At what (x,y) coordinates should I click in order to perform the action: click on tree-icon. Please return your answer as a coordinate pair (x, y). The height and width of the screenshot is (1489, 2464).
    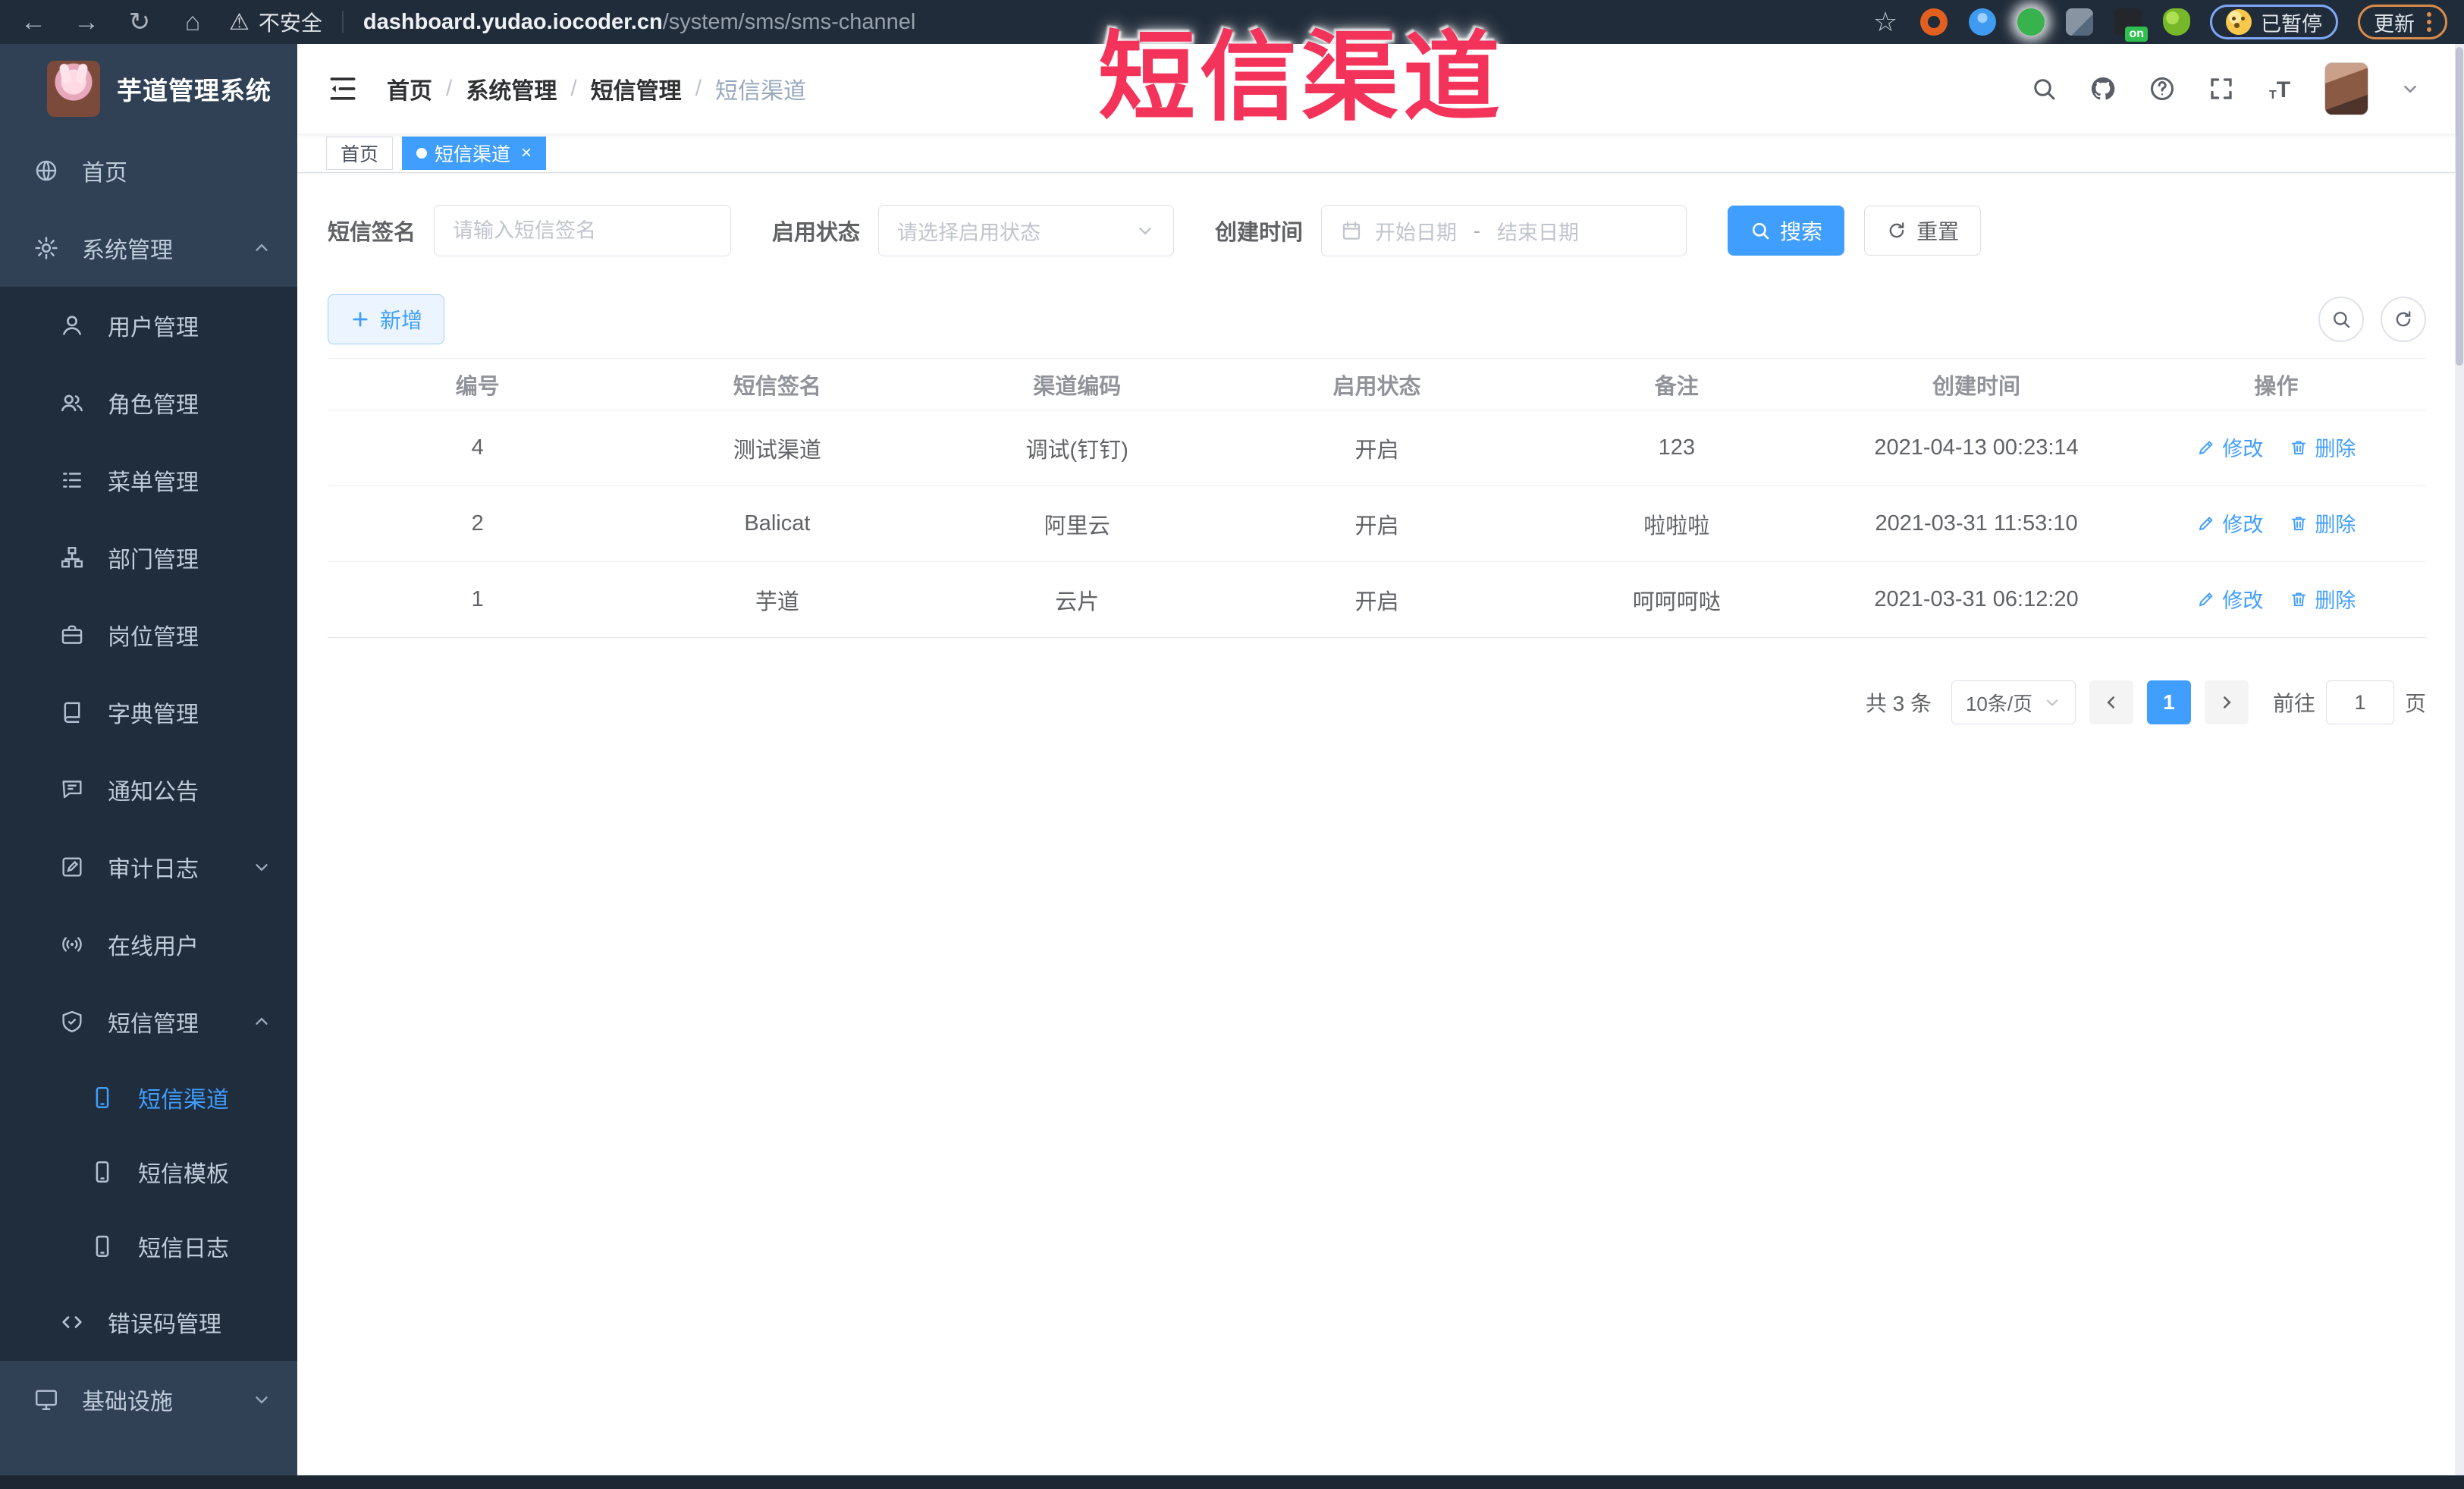
    Looking at the image, I should click on (72, 557).